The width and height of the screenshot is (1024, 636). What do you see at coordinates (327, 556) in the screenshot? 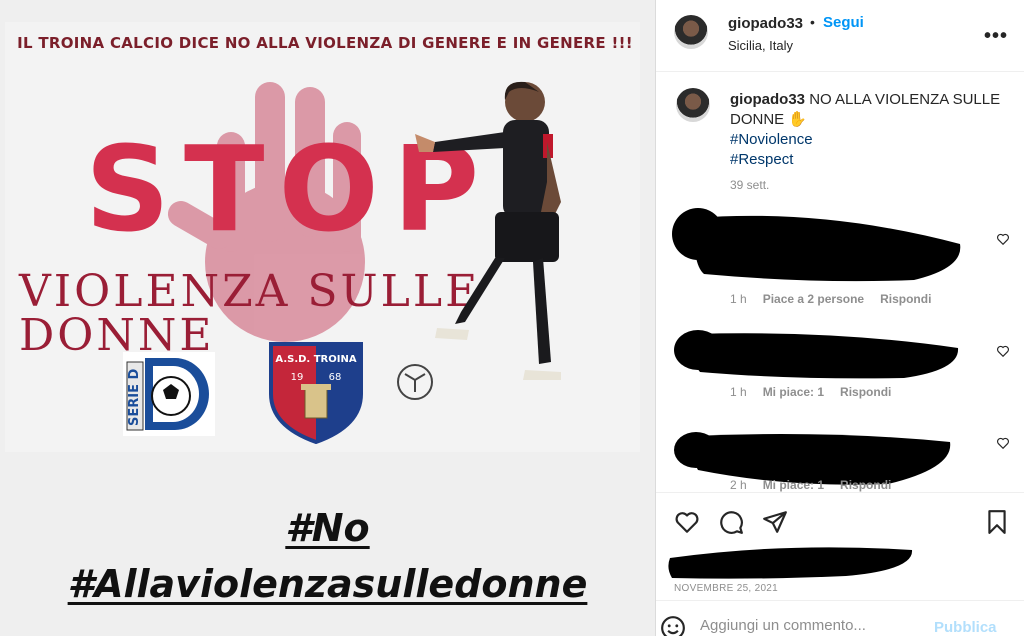
I see `post-hashtags-text: #No #Allaviolenzasulledonne` at bounding box center [327, 556].